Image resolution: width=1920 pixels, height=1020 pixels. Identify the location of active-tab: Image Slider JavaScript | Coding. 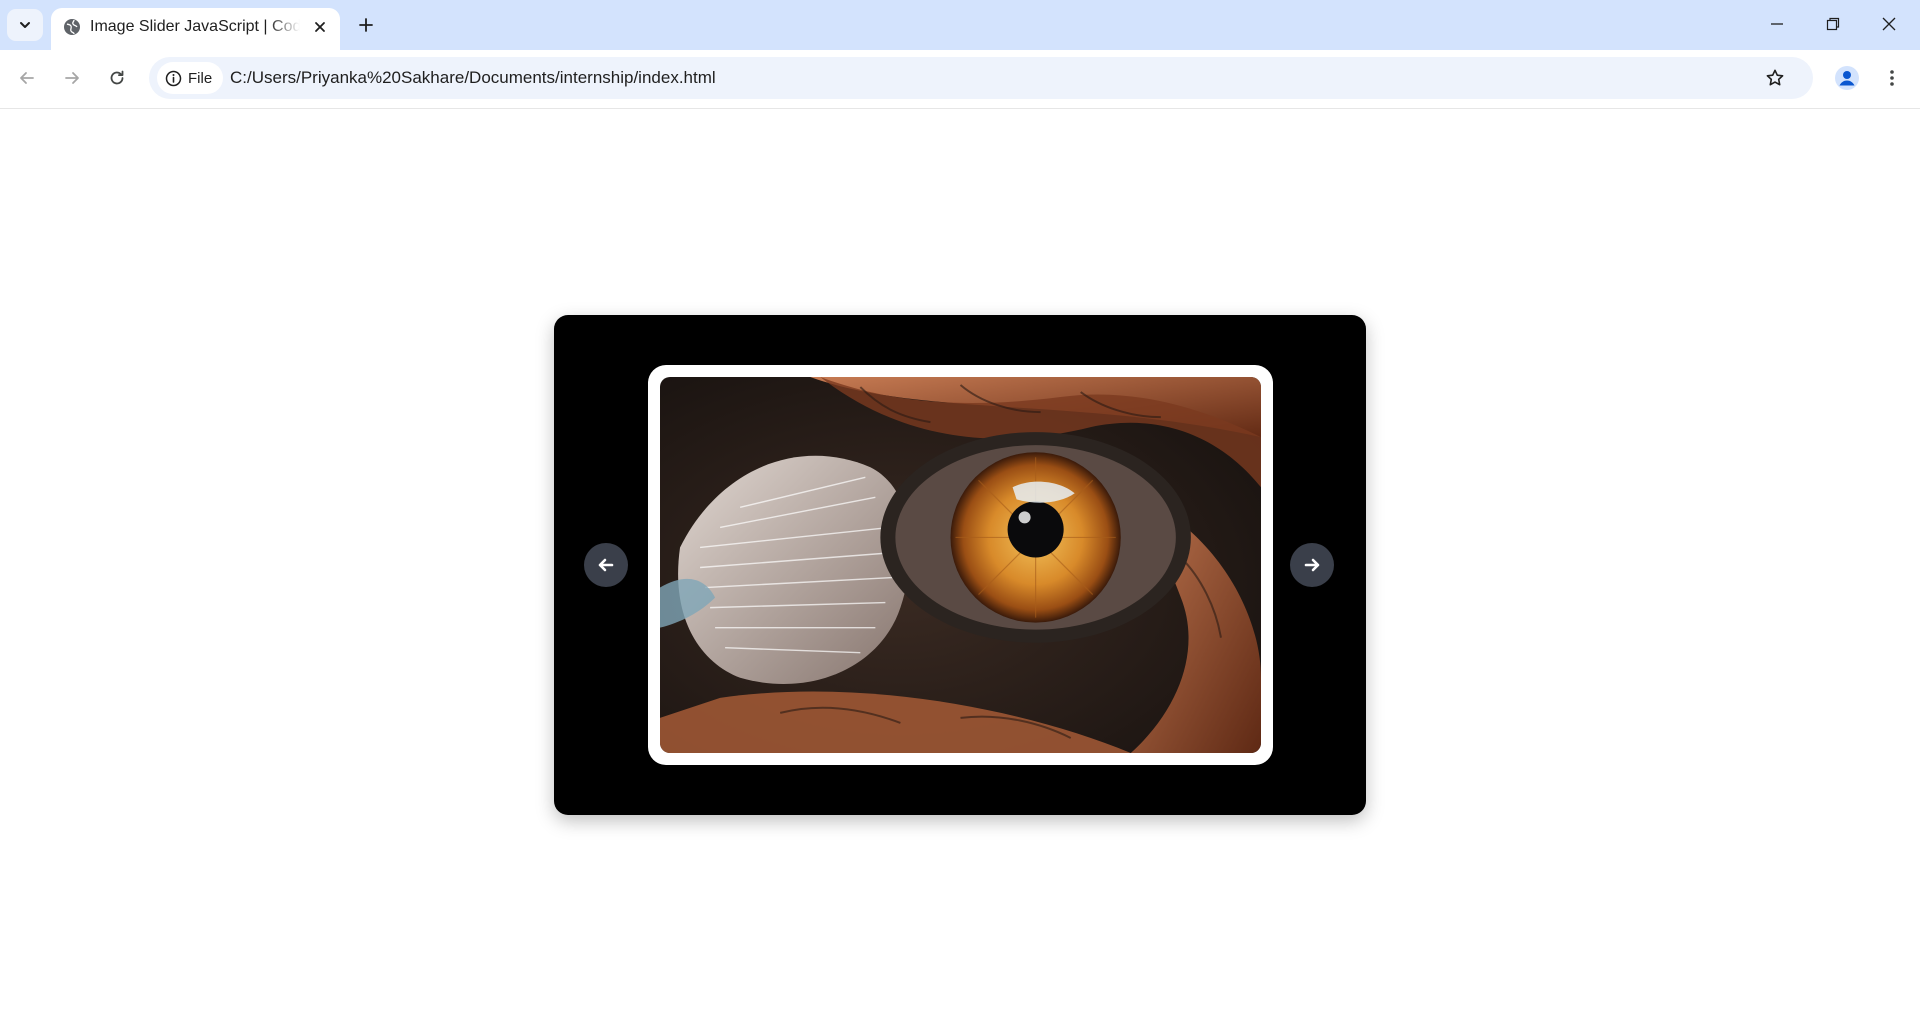
(195, 29).